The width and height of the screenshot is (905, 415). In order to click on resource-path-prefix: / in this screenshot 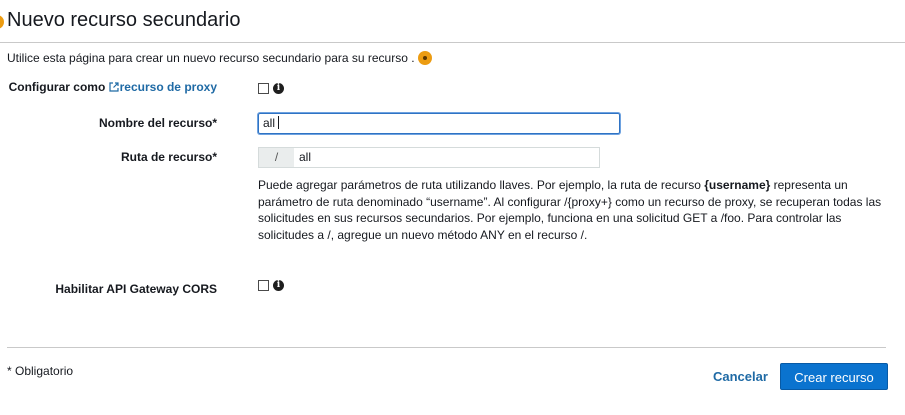, I will do `click(276, 157)`.